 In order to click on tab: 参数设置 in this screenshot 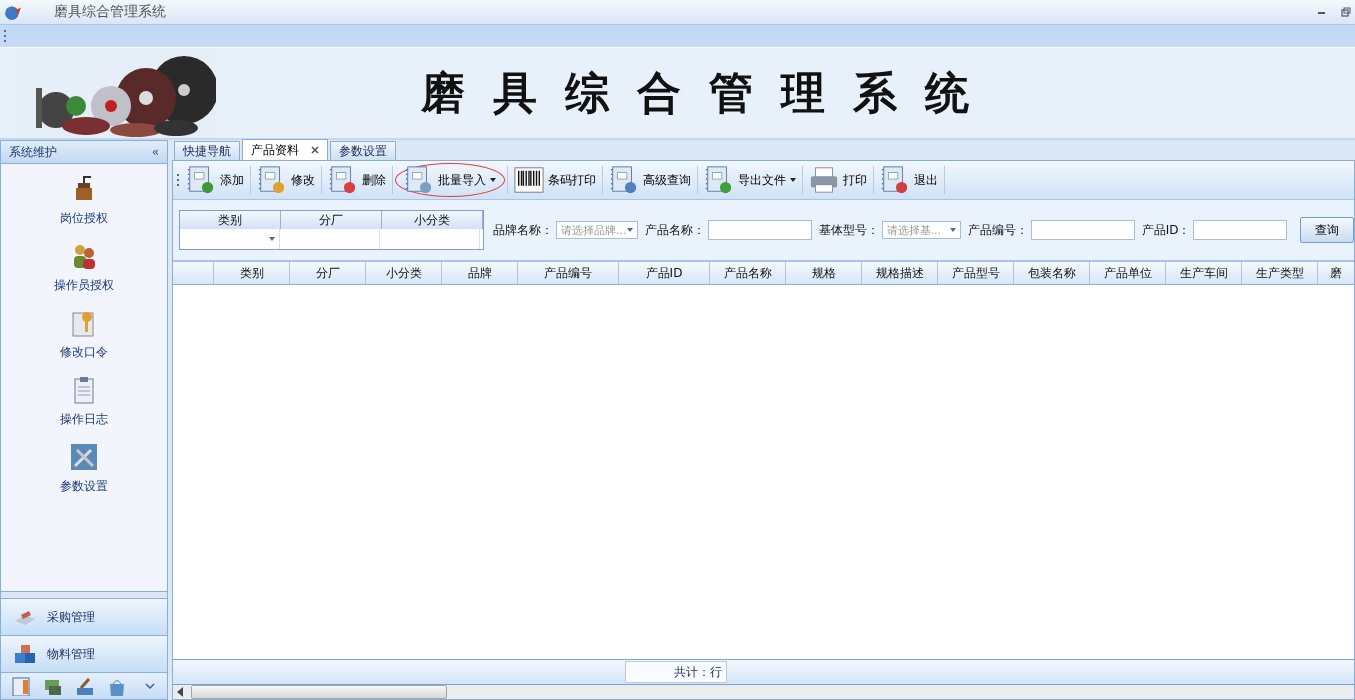, I will do `click(363, 150)`.